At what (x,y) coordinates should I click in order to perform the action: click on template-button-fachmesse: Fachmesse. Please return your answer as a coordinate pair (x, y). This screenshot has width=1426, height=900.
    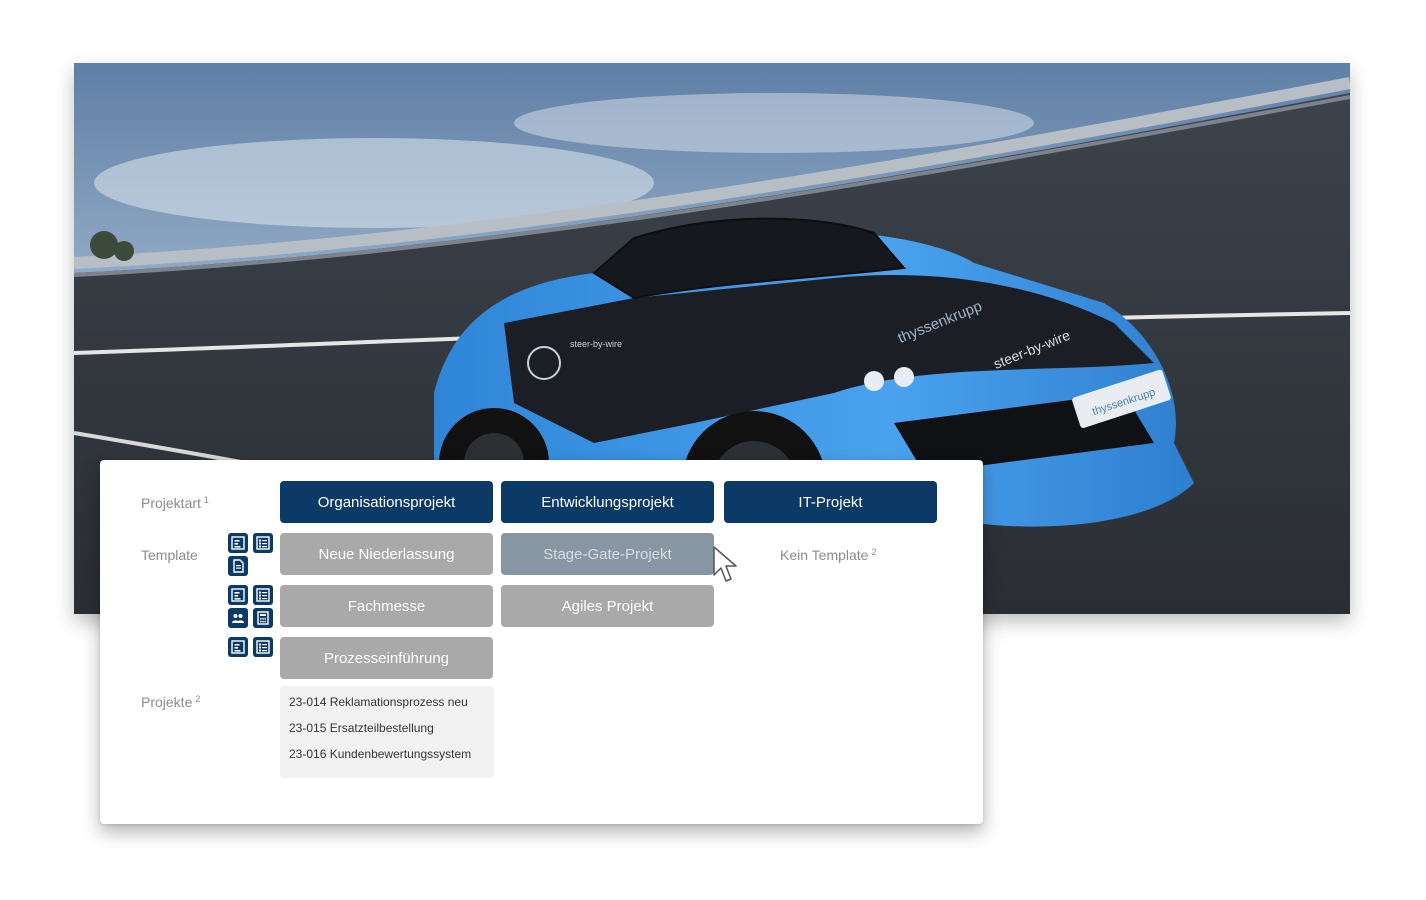
    Looking at the image, I should click on (386, 606).